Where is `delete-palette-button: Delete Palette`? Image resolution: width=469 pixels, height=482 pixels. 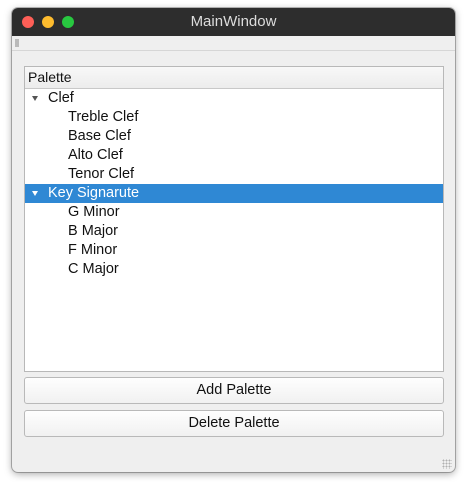 delete-palette-button: Delete Palette is located at coordinates (234, 423).